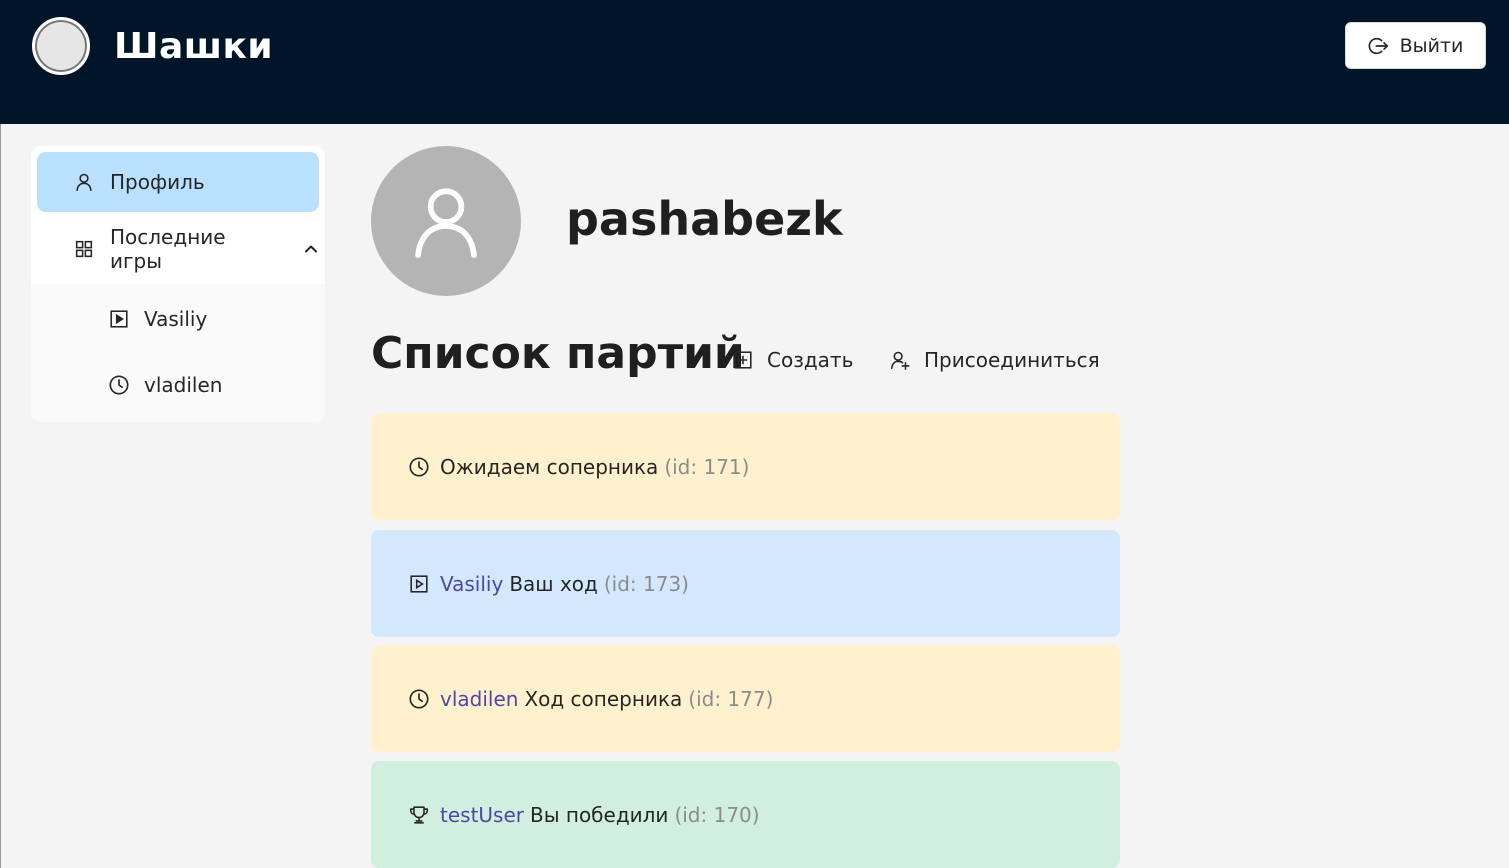  What do you see at coordinates (1012, 360) in the screenshot?
I see `join-game-label: Присоединиться` at bounding box center [1012, 360].